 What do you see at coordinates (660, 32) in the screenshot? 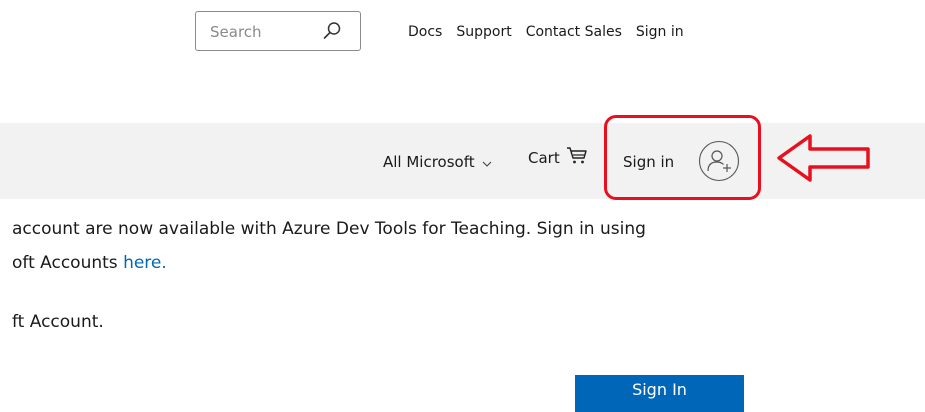
I see `top-sign-in-link: Sign in` at bounding box center [660, 32].